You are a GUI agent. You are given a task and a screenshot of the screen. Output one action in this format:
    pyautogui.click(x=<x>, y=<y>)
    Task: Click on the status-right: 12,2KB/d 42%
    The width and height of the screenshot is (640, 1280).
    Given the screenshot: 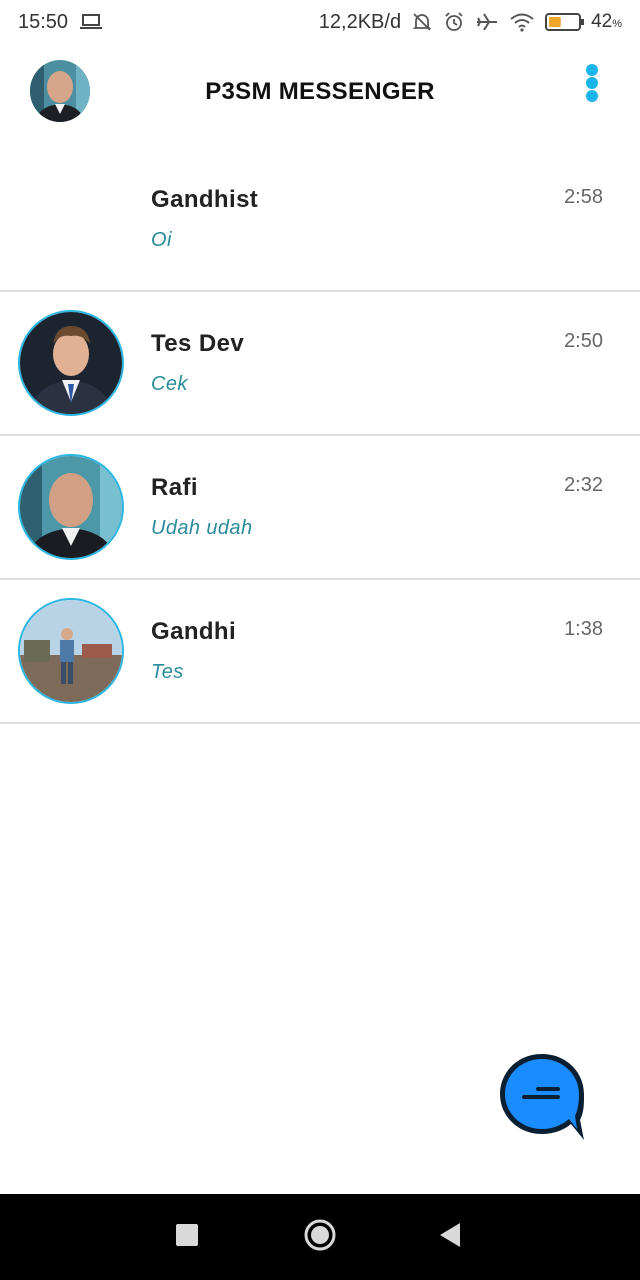 What is the action you would take?
    pyautogui.click(x=470, y=22)
    